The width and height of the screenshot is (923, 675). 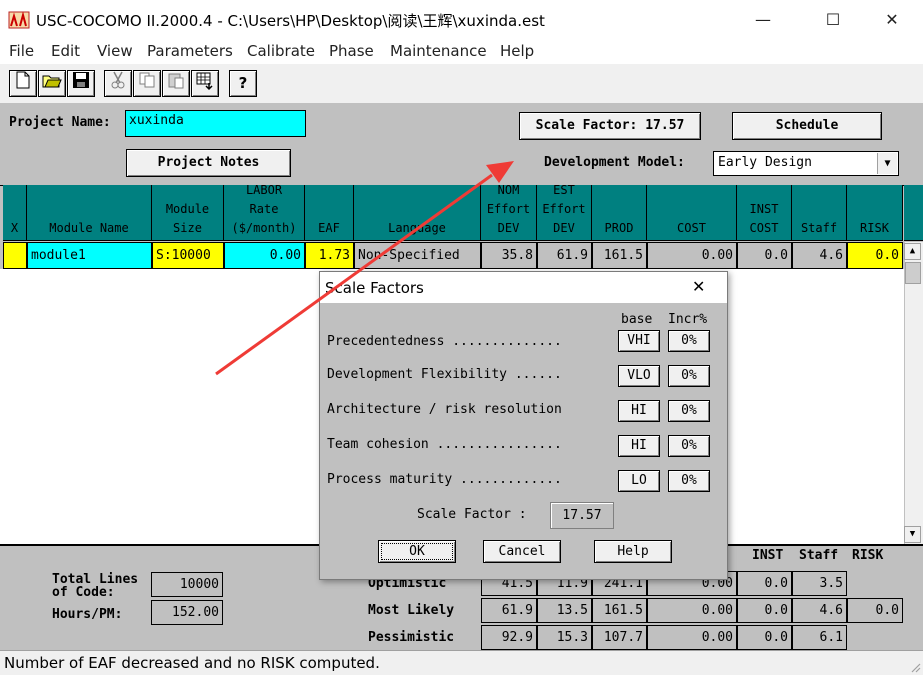 What do you see at coordinates (87, 614) in the screenshot?
I see `hours-per-pm-label: Hours/PM:` at bounding box center [87, 614].